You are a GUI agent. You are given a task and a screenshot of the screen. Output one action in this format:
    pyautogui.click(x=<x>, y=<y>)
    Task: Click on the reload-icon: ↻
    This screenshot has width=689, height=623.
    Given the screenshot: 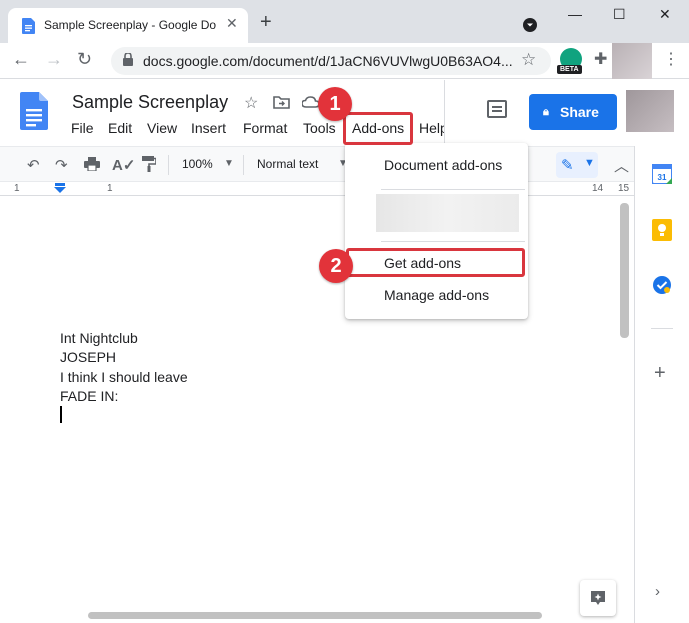 What is the action you would take?
    pyautogui.click(x=84, y=59)
    